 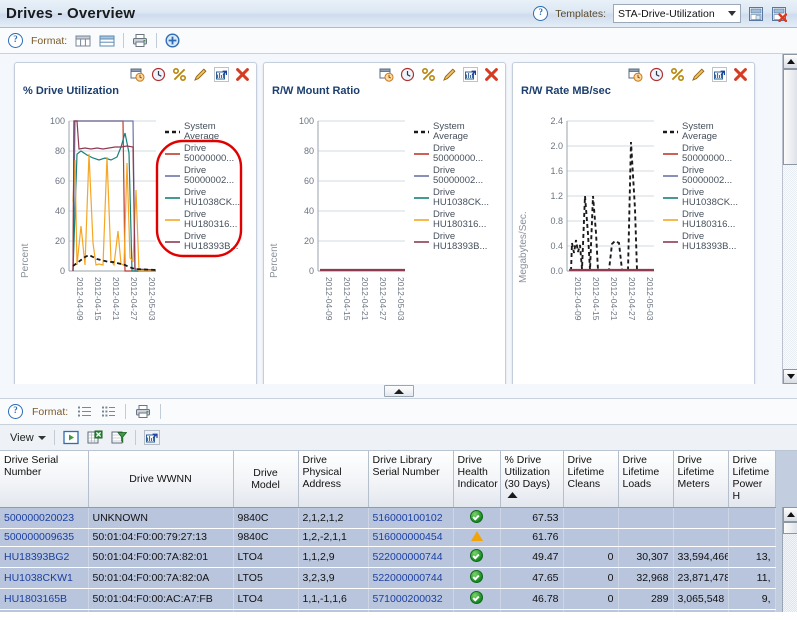 I want to click on column-header-drive-utilization: % Drive Utilization (30 Days), so click(x=532, y=479).